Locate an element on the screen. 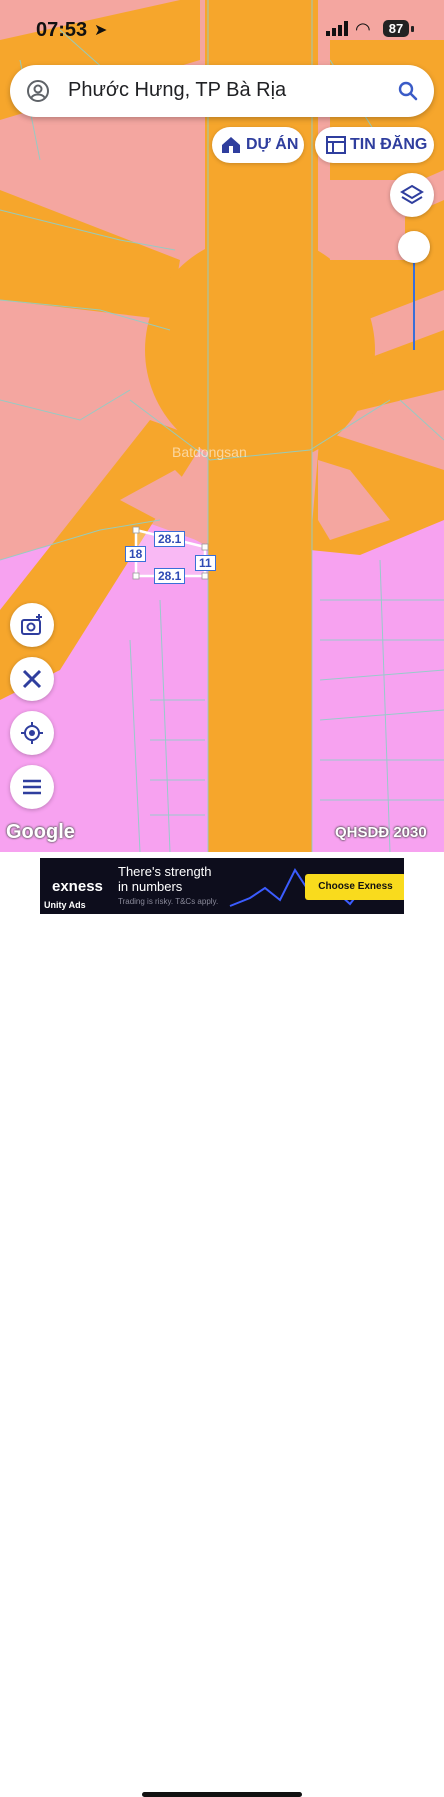  photo-search-button is located at coordinates (32, 625).